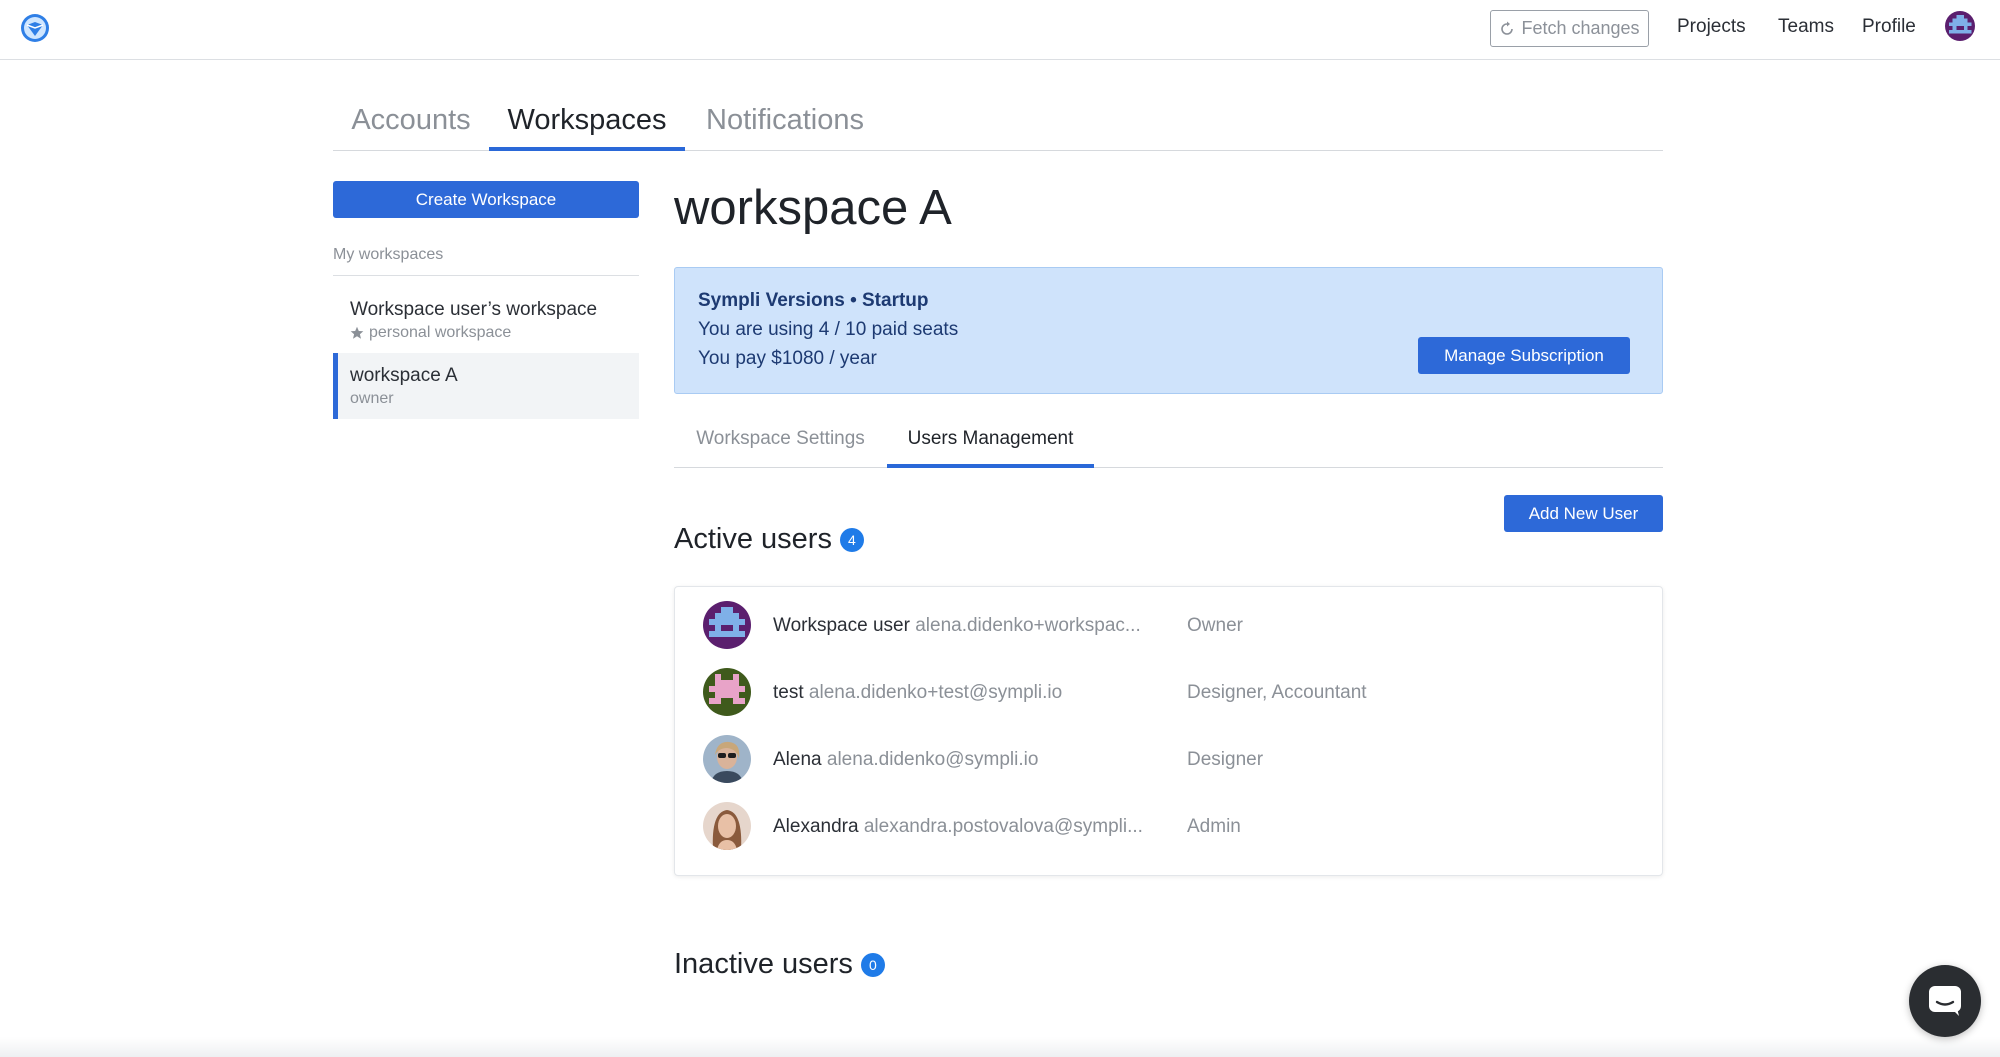 The image size is (2000, 1057). Describe the element at coordinates (411, 125) in the screenshot. I see `tab-accounts: Accounts` at that location.